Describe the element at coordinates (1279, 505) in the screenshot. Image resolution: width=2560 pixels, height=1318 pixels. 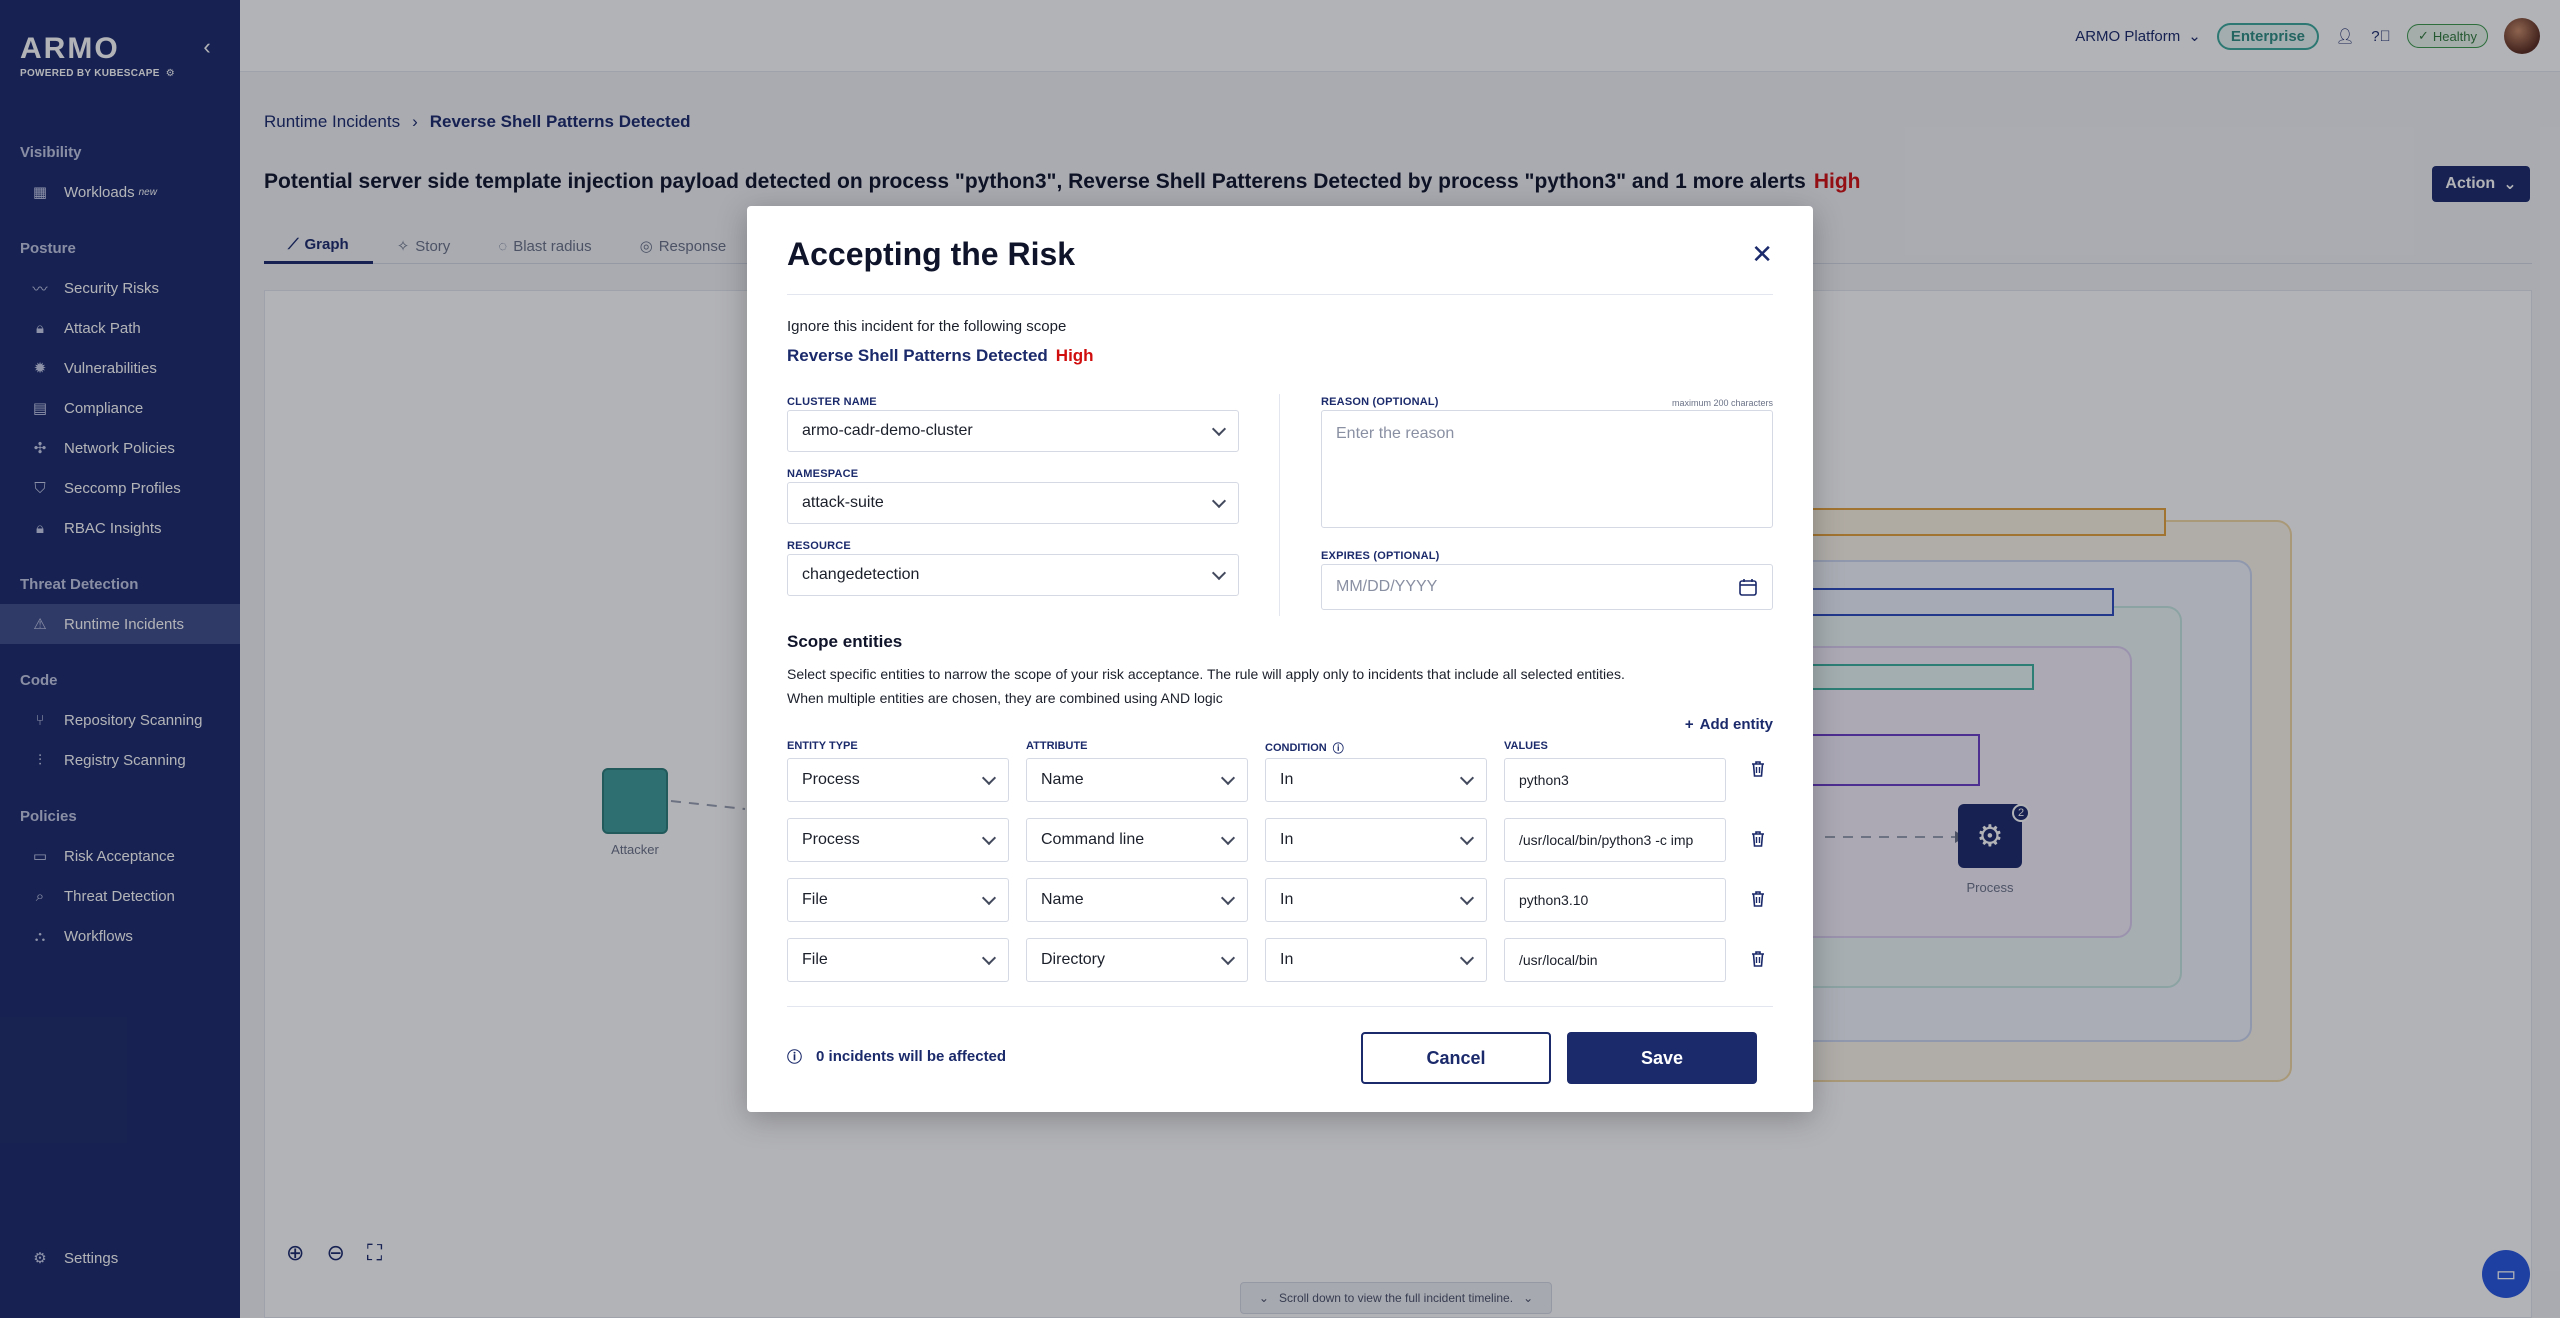
I see `vertical-divider` at that location.